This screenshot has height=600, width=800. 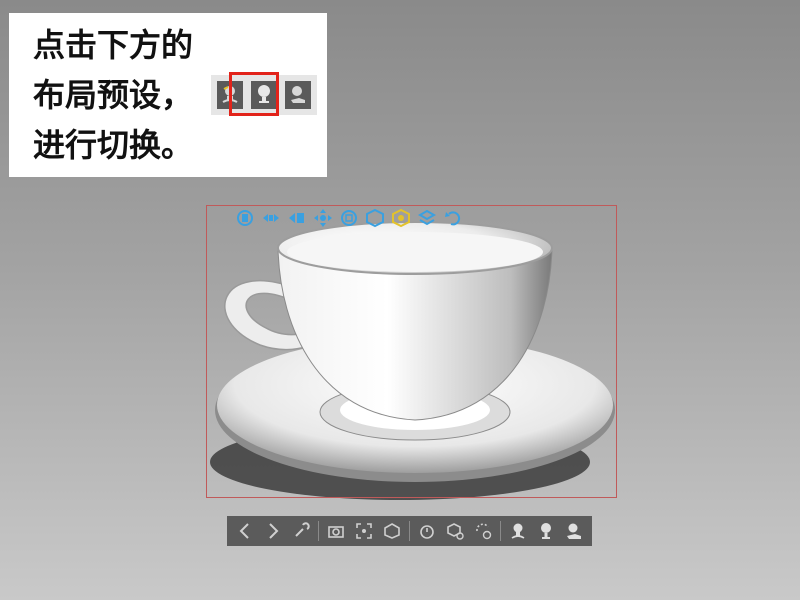 What do you see at coordinates (297, 218) in the screenshot?
I see `move-right-icon` at bounding box center [297, 218].